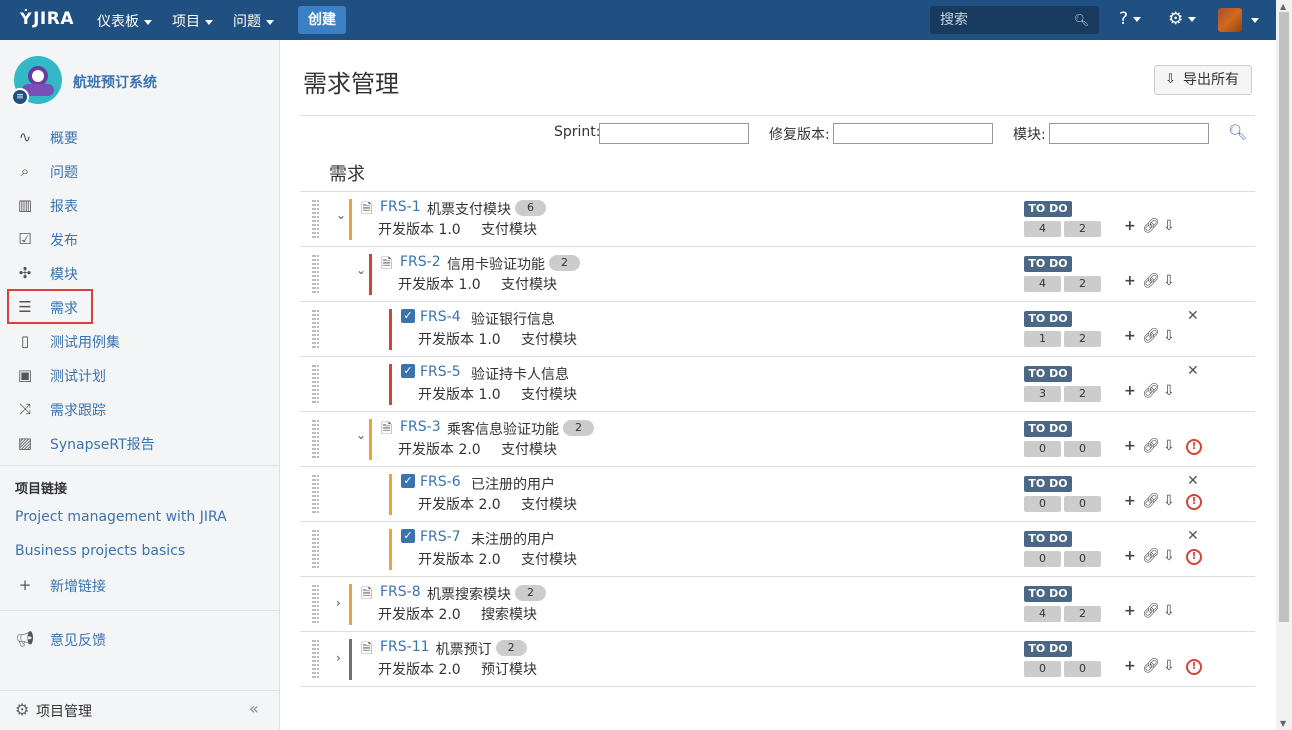 The image size is (1292, 730). What do you see at coordinates (420, 262) in the screenshot?
I see `issue-key-link: FRS-2` at bounding box center [420, 262].